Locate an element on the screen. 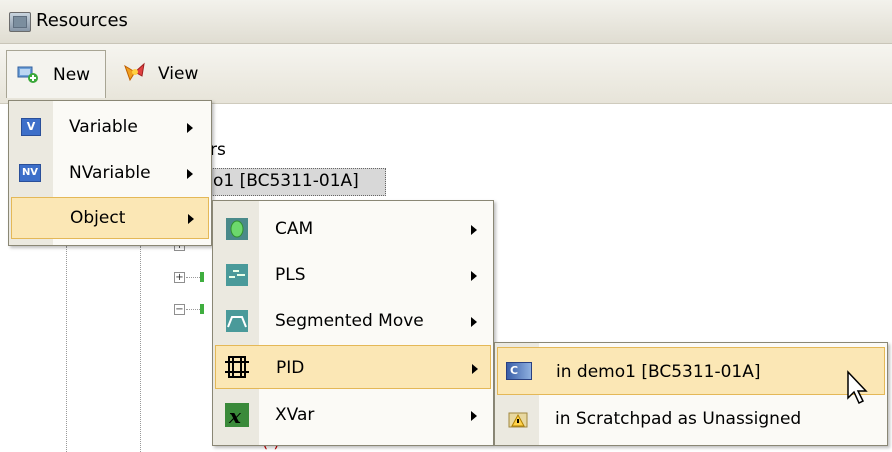 Image resolution: width=892 pixels, height=452 pixels. menu-item-object: Object is located at coordinates (110, 218).